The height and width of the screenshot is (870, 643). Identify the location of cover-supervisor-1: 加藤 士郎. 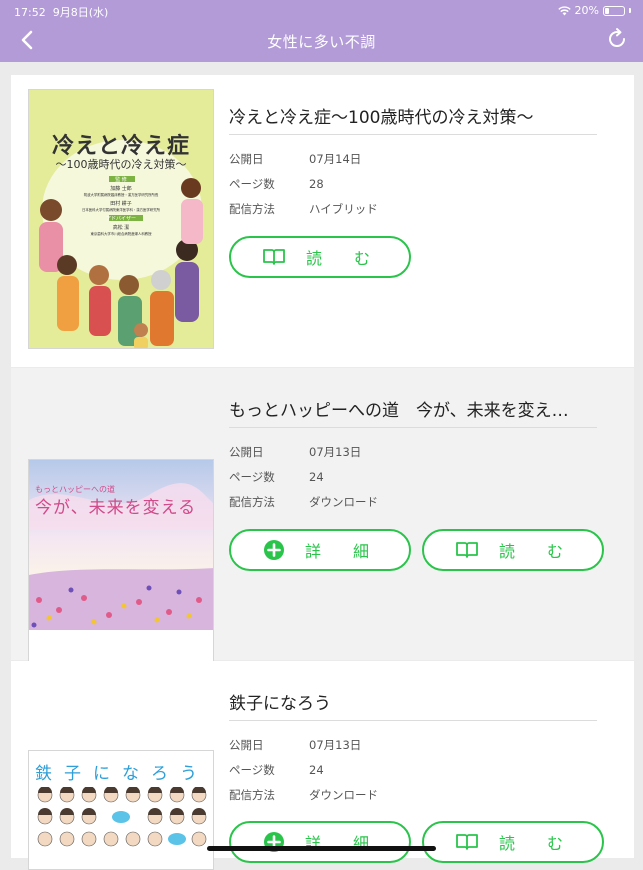
(121, 189).